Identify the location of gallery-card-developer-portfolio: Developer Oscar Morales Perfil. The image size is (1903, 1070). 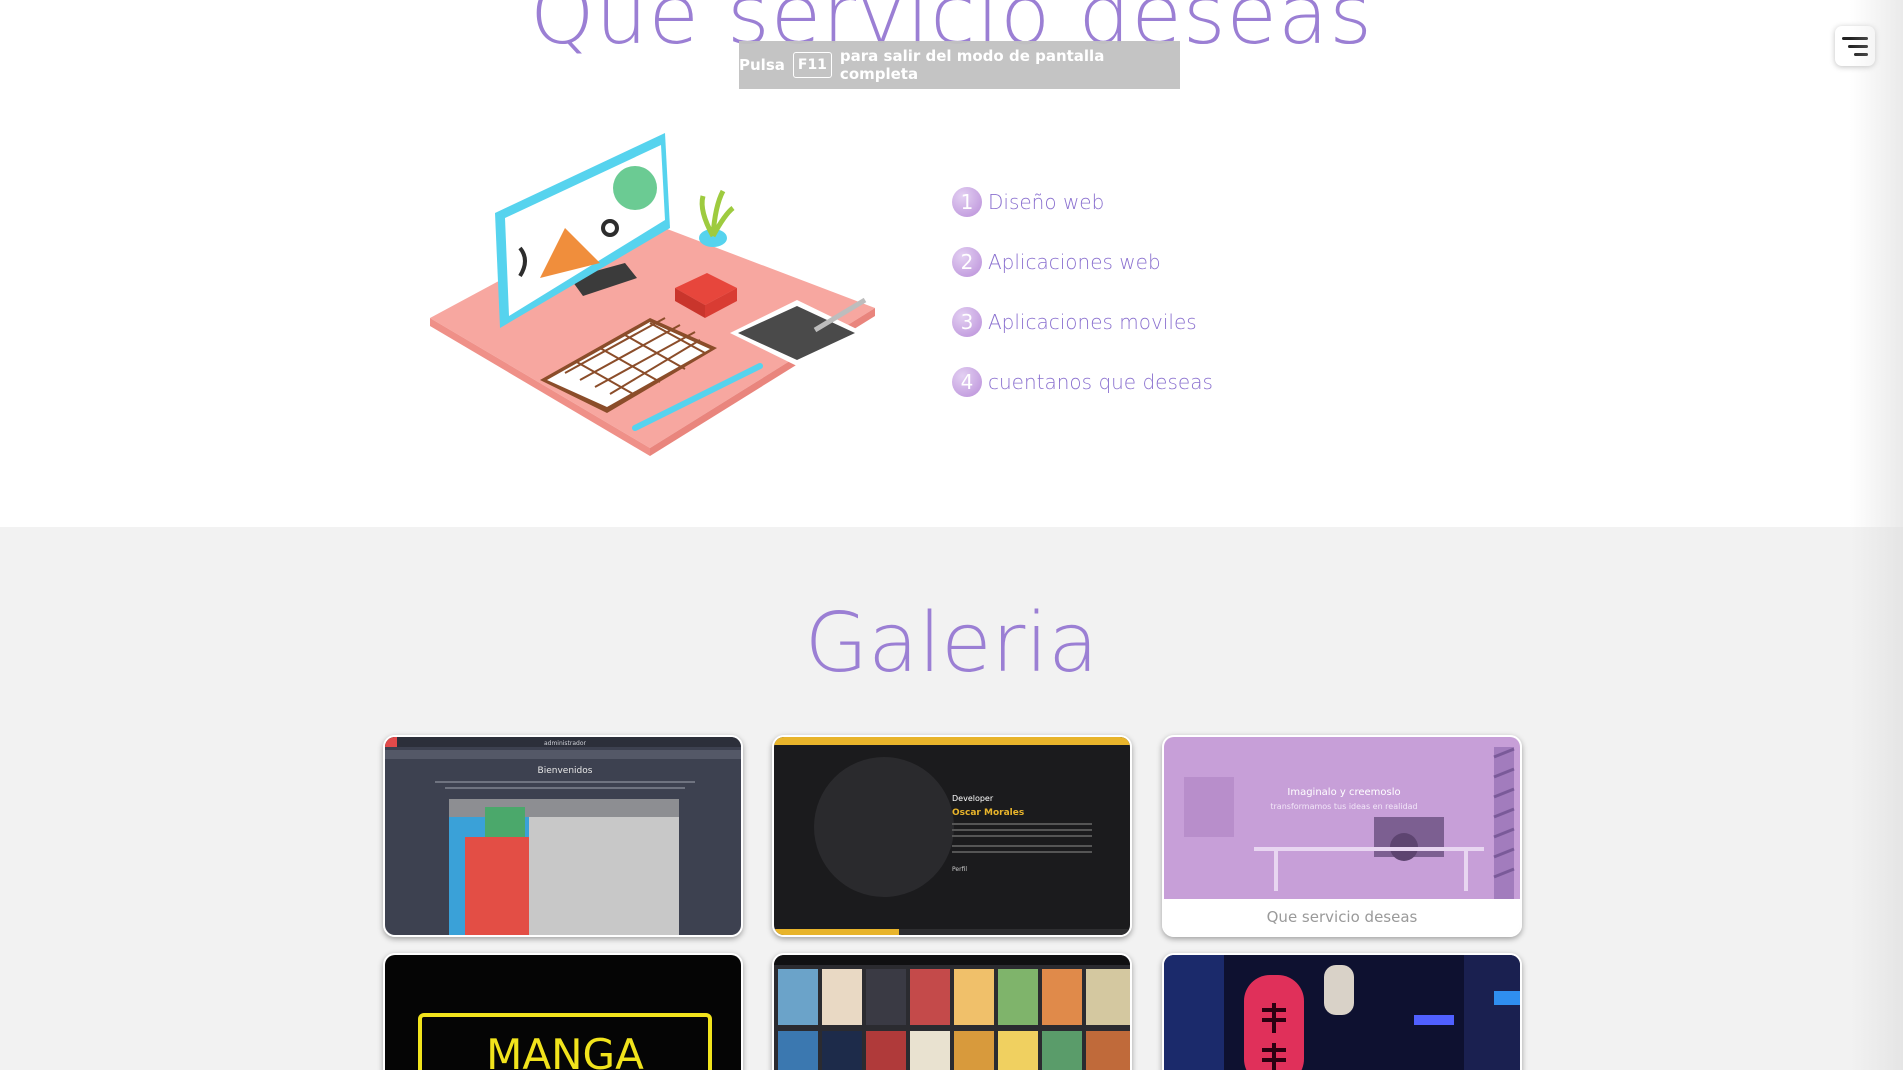
(952, 836).